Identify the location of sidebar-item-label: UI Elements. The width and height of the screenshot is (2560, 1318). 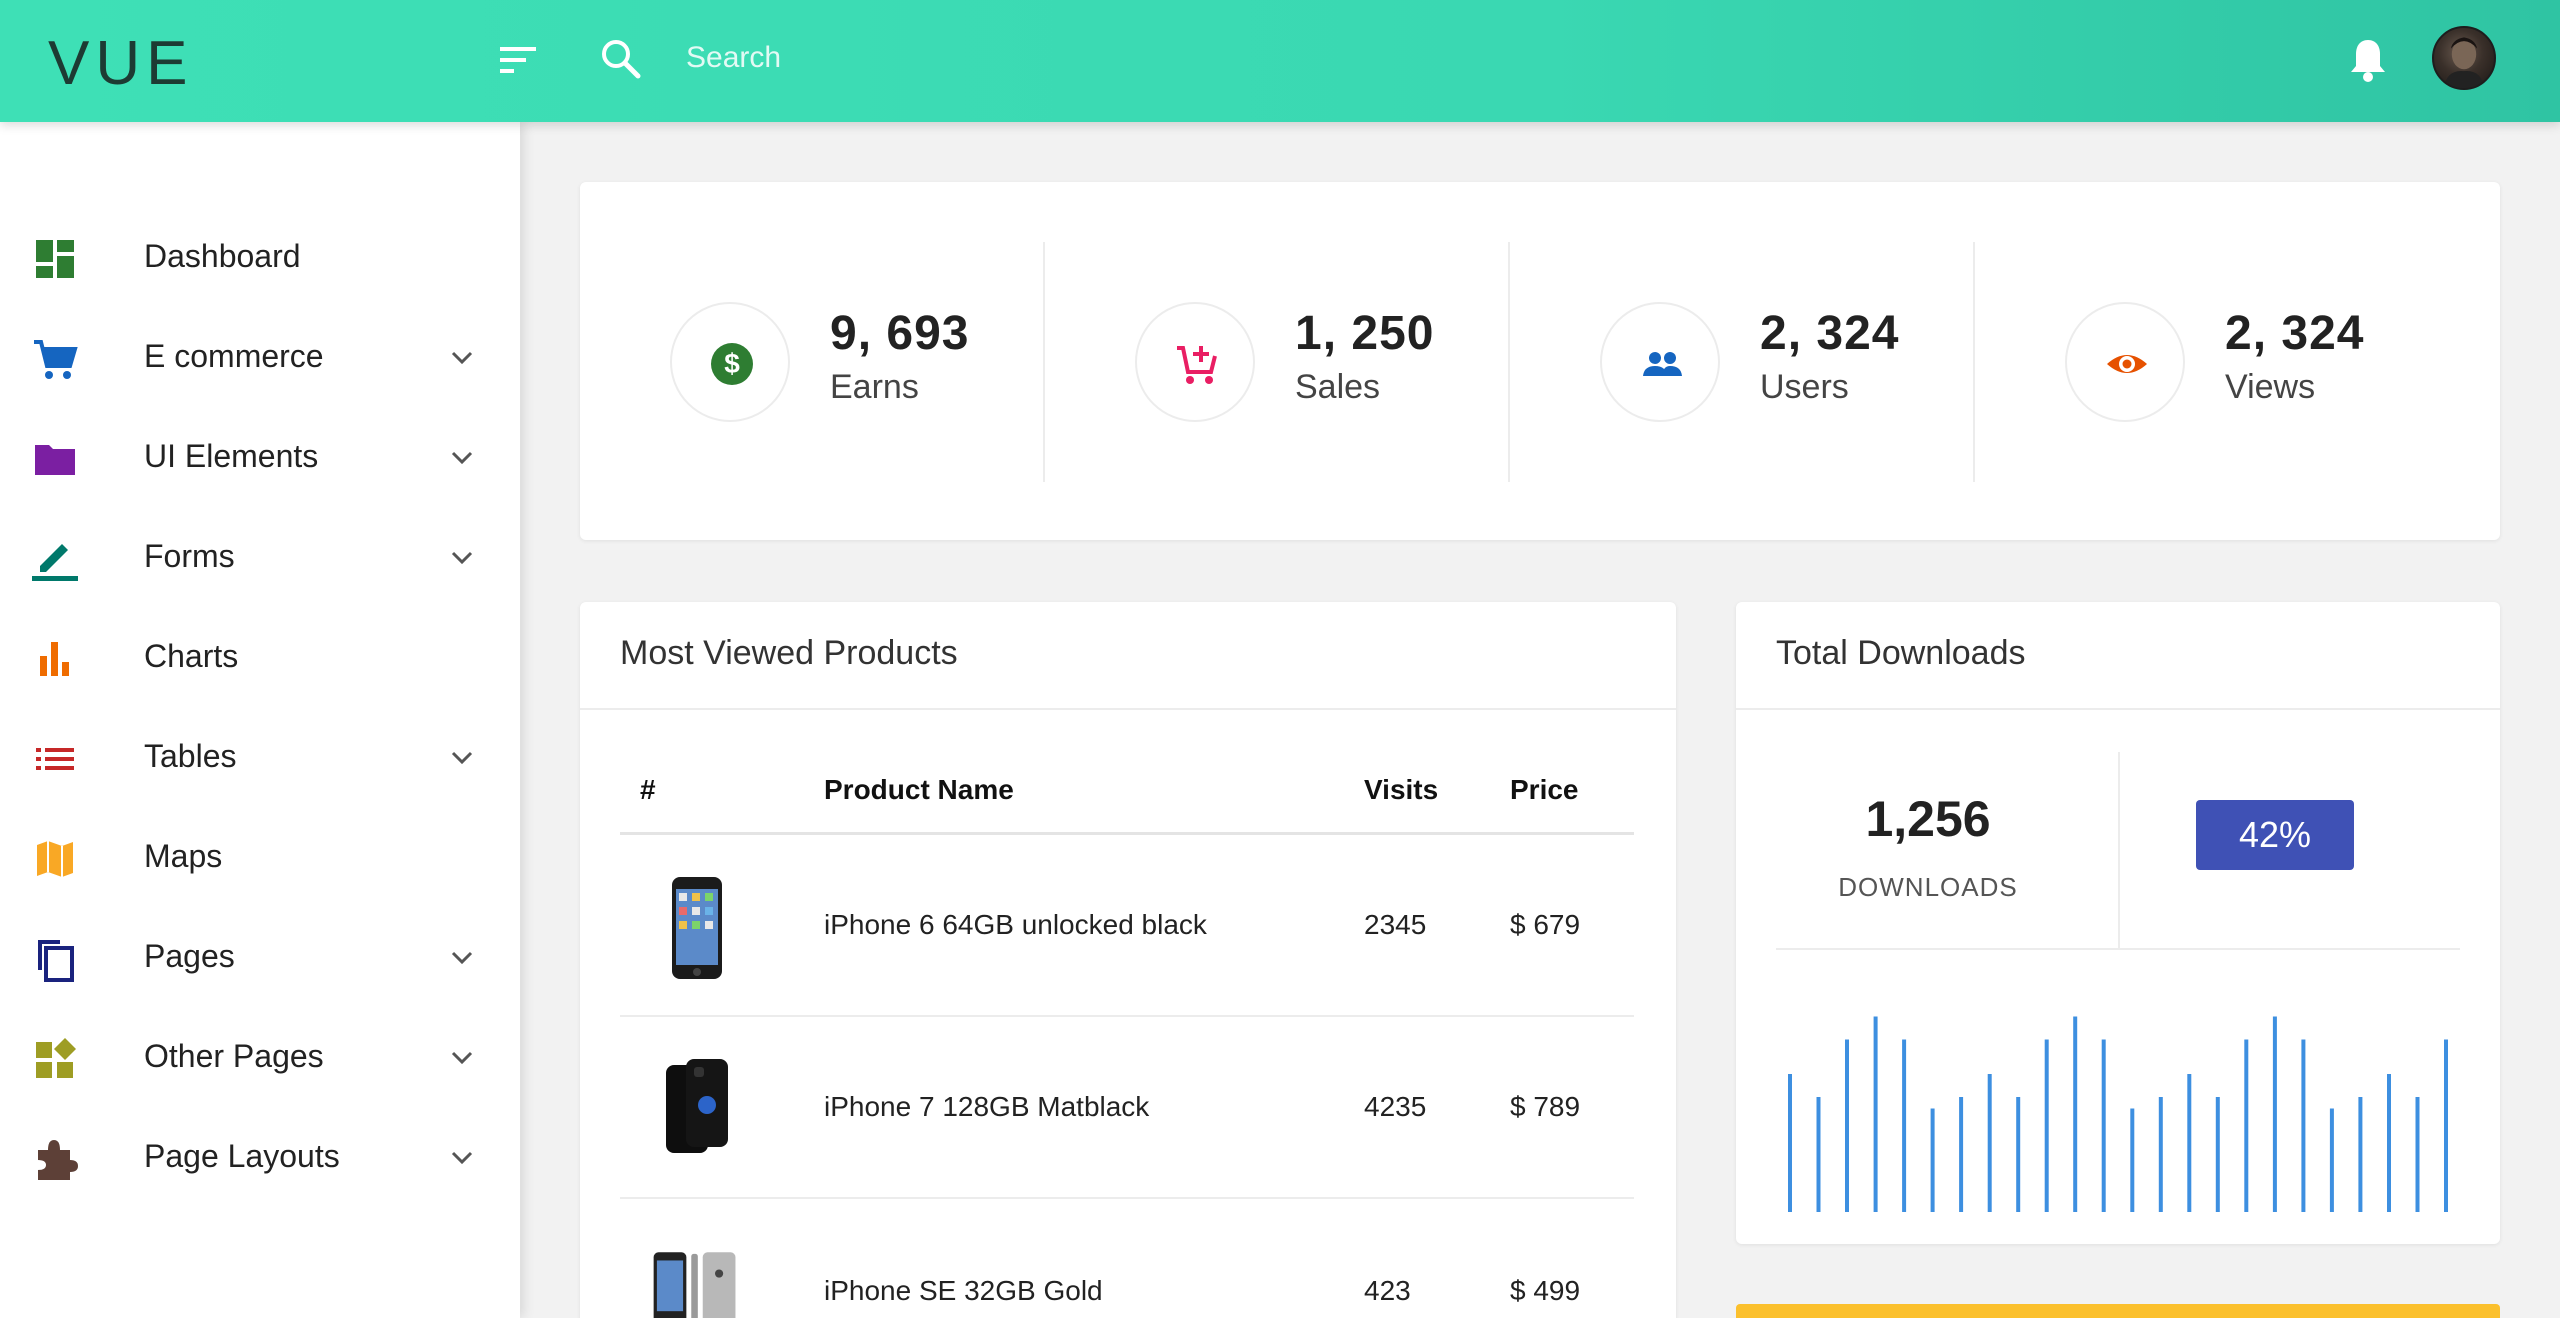
(231, 456).